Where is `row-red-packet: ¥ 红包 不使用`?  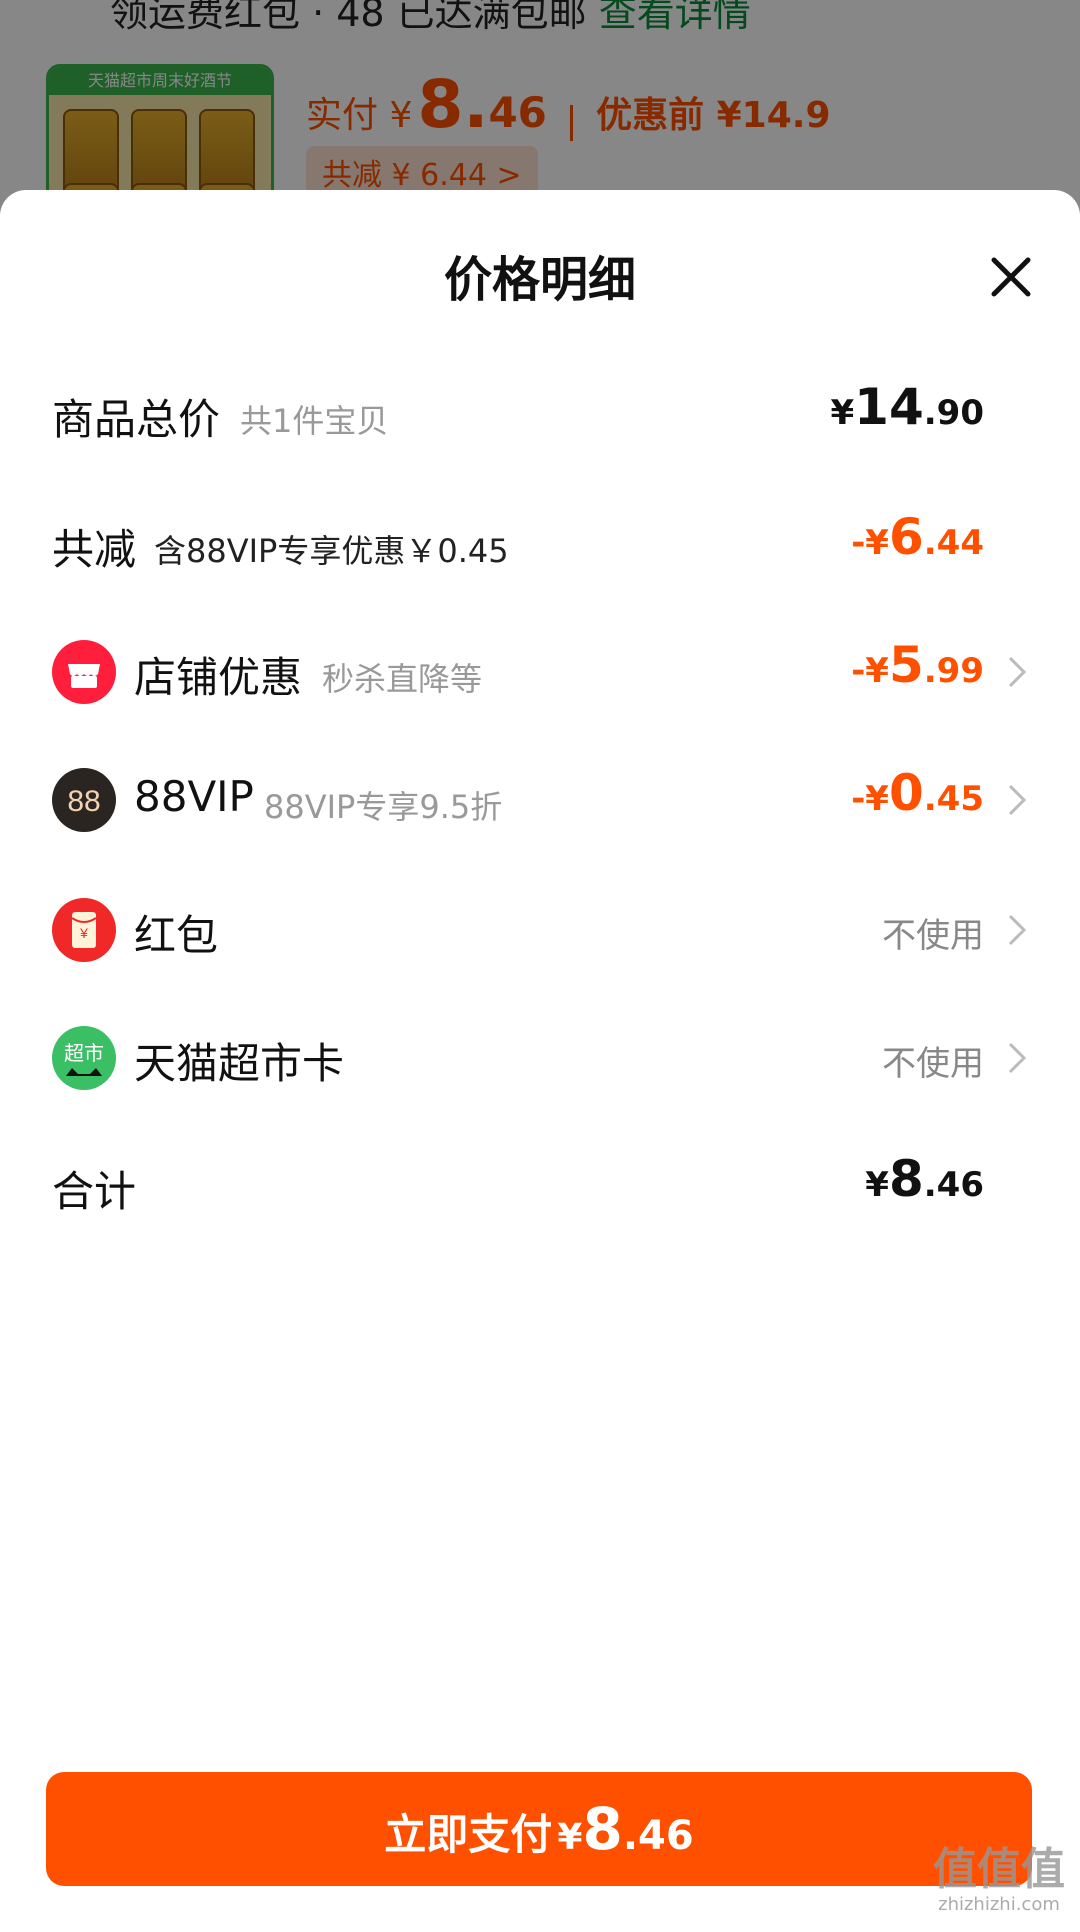
row-red-packet: ¥ 红包 不使用 is located at coordinates (540, 930).